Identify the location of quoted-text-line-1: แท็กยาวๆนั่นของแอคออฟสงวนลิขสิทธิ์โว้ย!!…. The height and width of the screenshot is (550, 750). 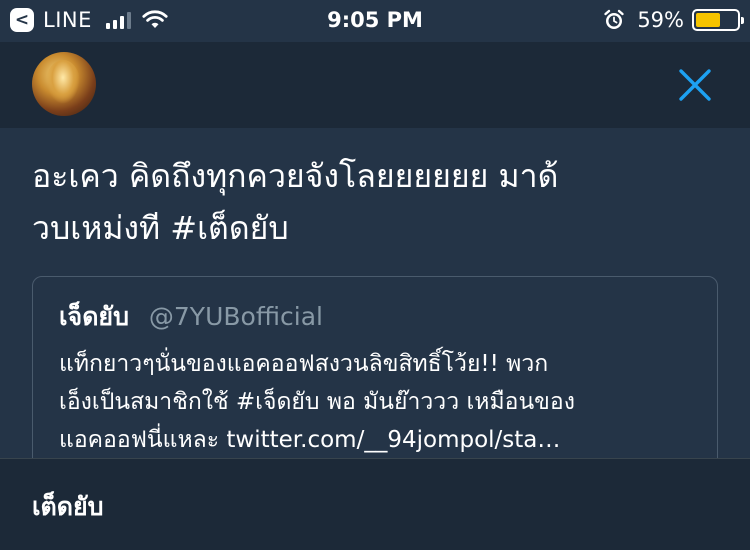
(304, 364).